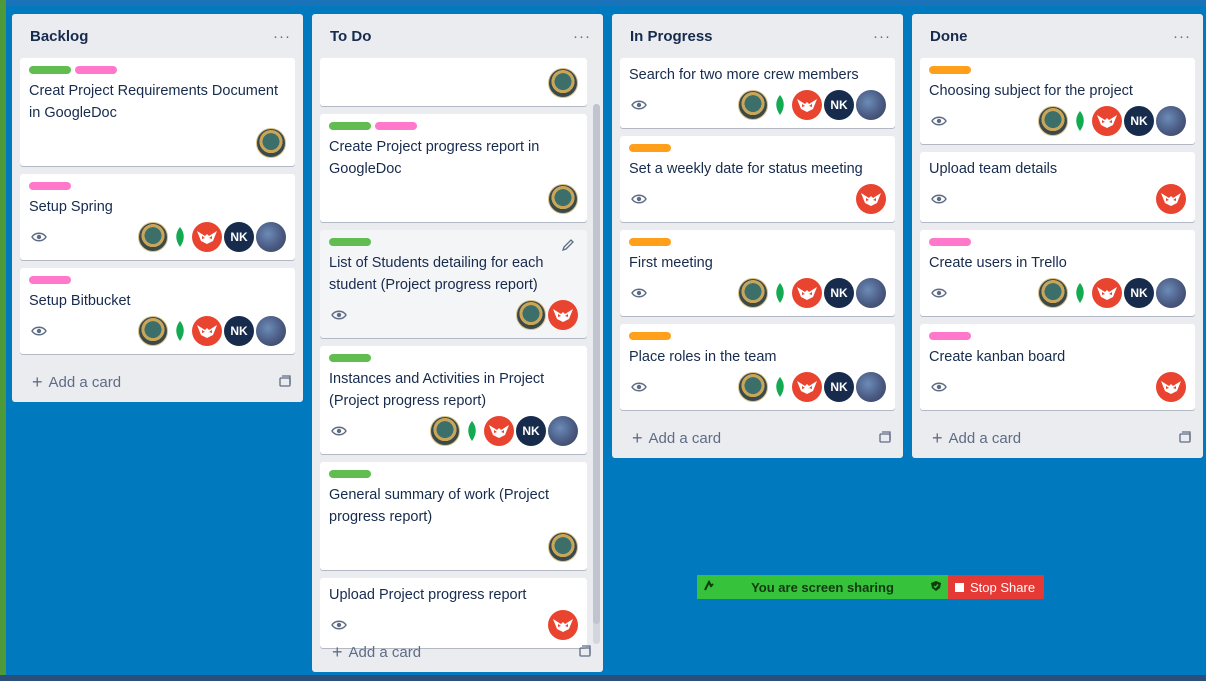  Describe the element at coordinates (59, 36) in the screenshot. I see `list-title: Backlog` at that location.